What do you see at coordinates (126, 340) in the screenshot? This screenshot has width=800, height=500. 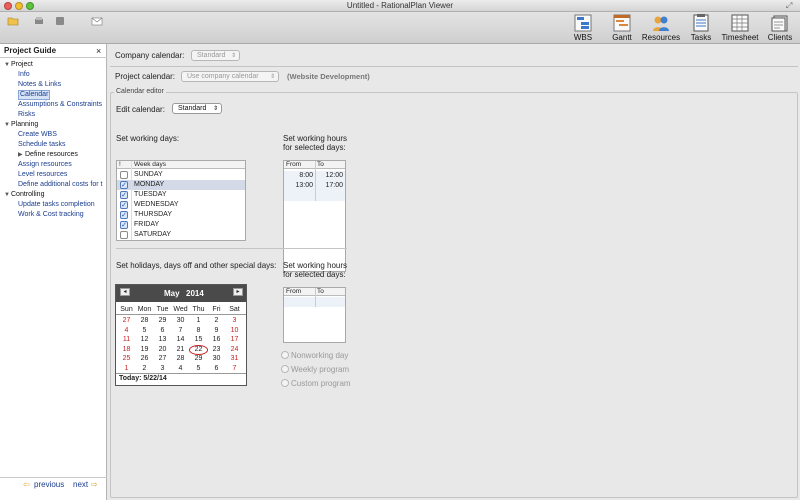 I see `calendar-day: 11` at bounding box center [126, 340].